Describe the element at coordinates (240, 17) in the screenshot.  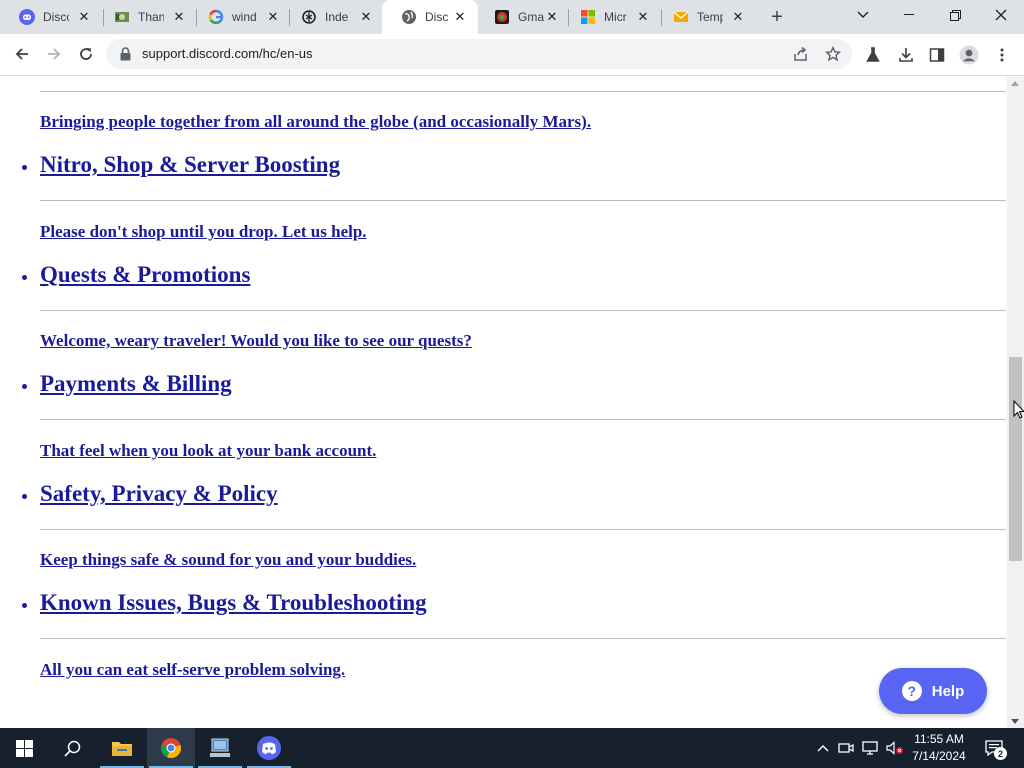
I see `tab-google: wind ✕` at that location.